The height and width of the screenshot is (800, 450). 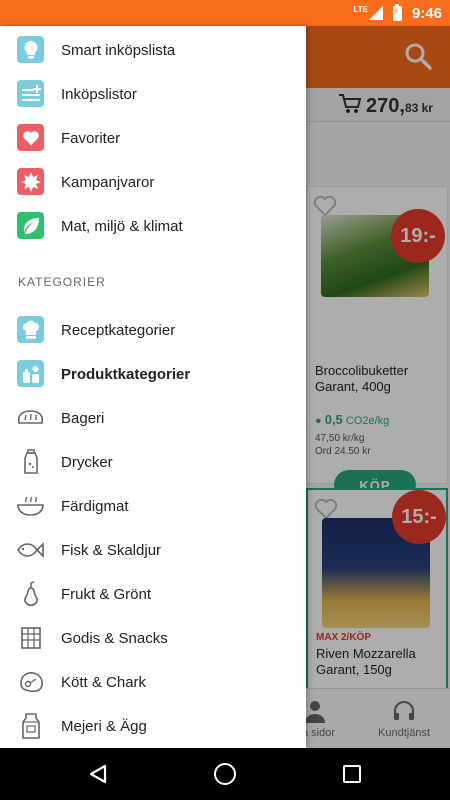 What do you see at coordinates (106, 594) in the screenshot?
I see `drawer-item-label: Frukt & Grönt` at bounding box center [106, 594].